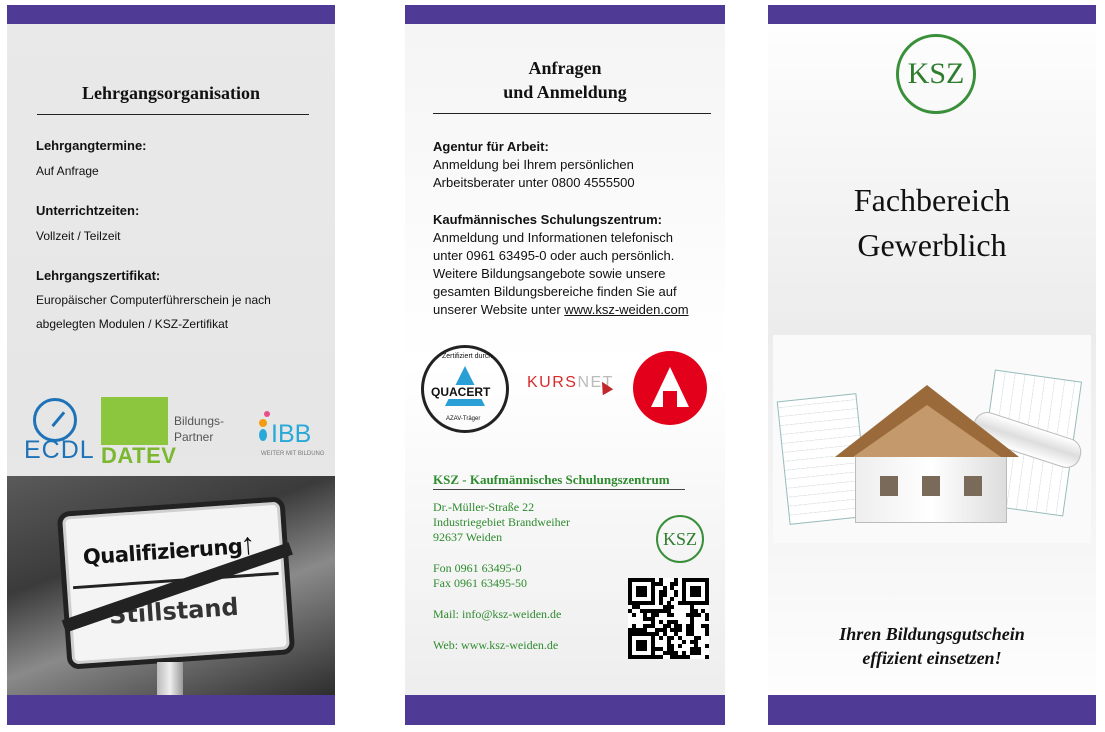 The height and width of the screenshot is (732, 1105). What do you see at coordinates (468, 537) in the screenshot?
I see `contact-city: 92637 Weiden` at bounding box center [468, 537].